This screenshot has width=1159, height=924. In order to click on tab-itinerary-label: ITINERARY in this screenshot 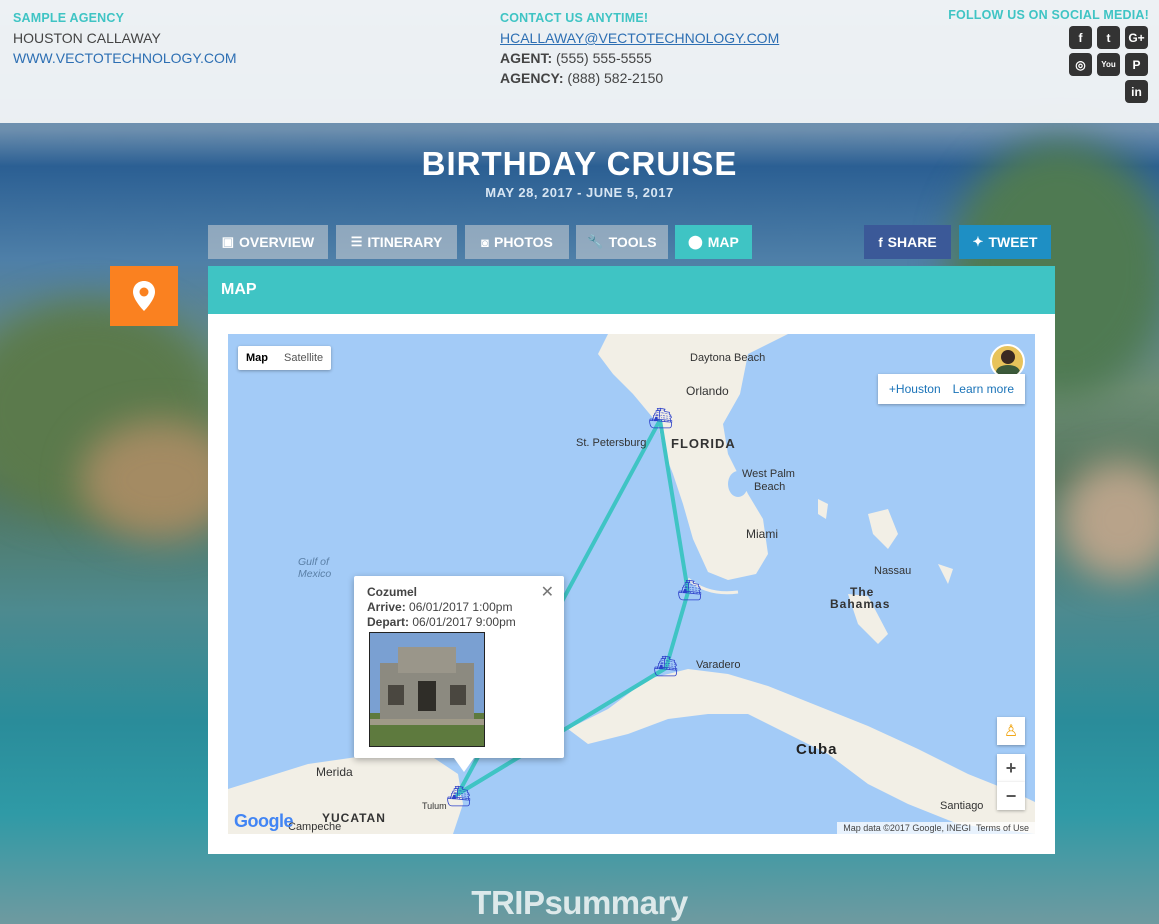, I will do `click(405, 242)`.